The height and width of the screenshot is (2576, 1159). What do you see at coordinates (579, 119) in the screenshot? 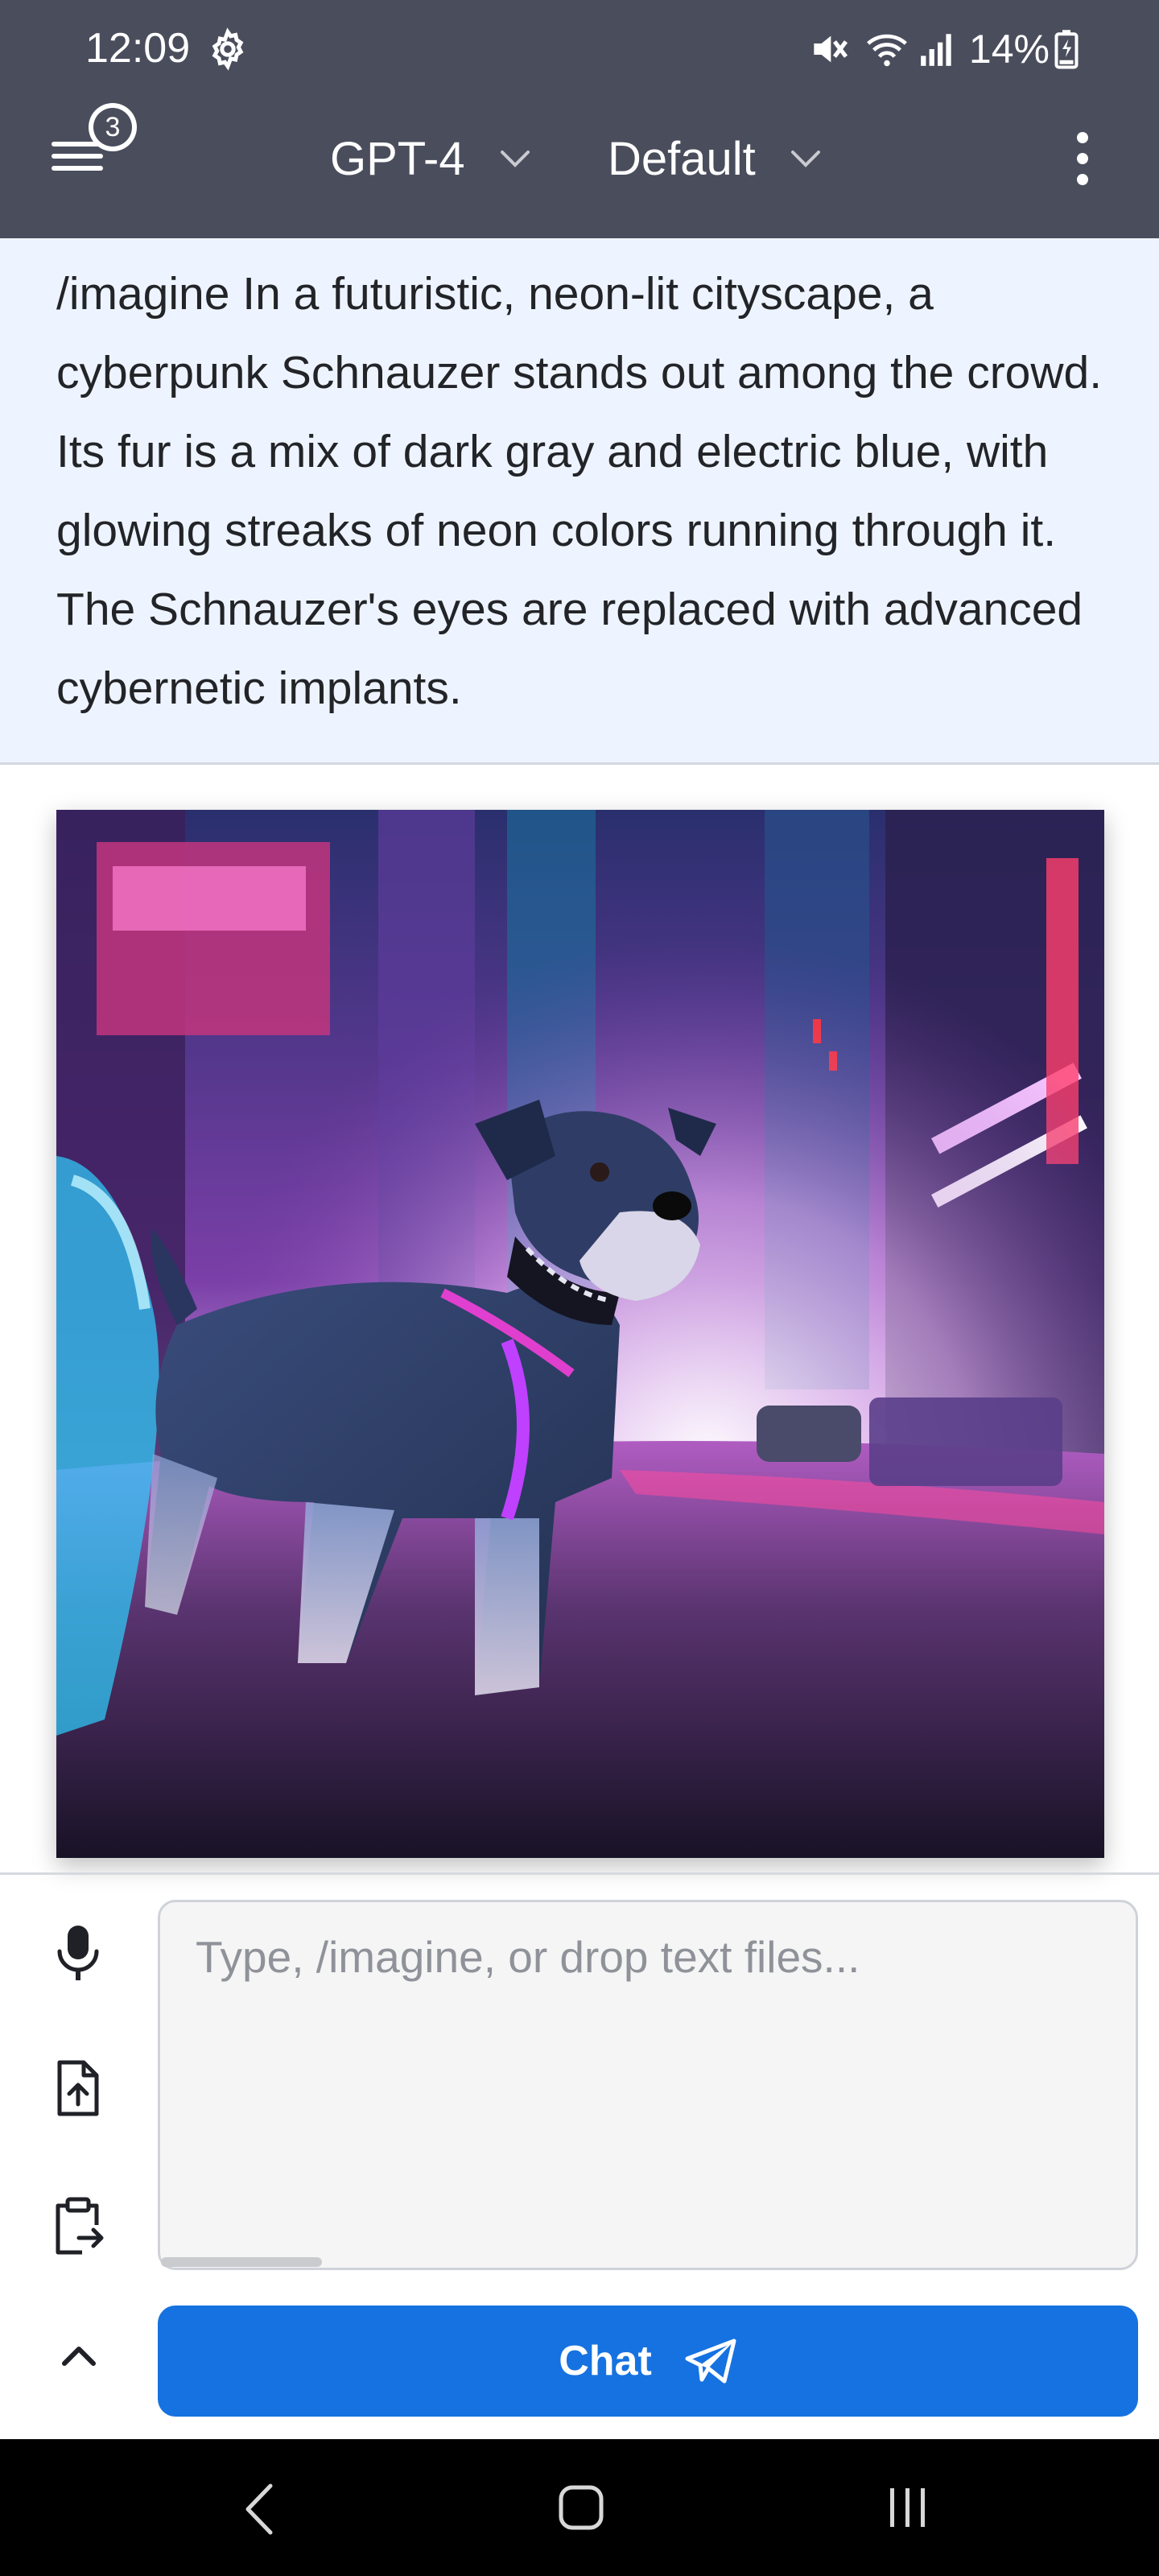
I see `app-header: 12:09 14% 3 GPT-4 Default` at bounding box center [579, 119].